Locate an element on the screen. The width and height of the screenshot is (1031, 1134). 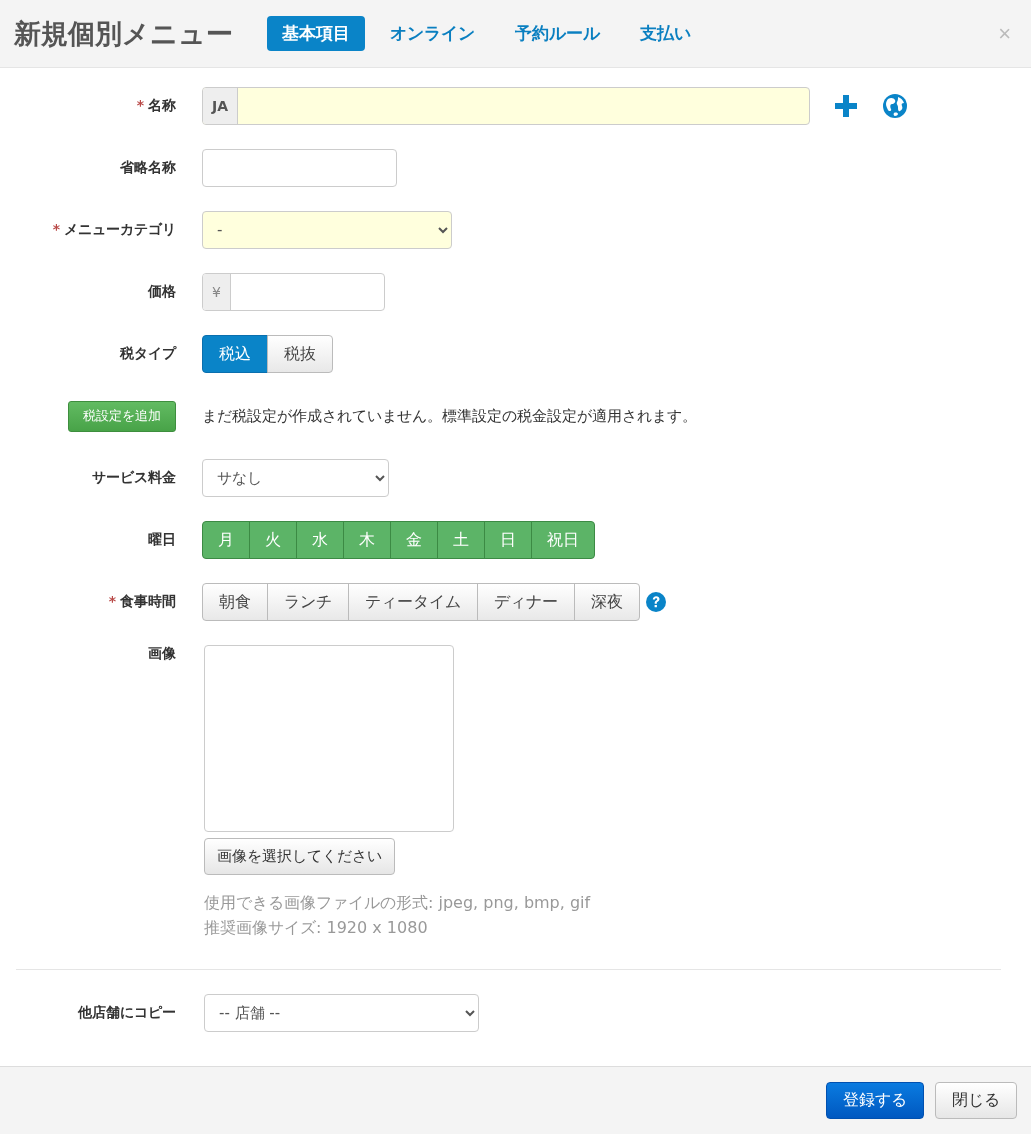
help-icon is located at coordinates (656, 602).